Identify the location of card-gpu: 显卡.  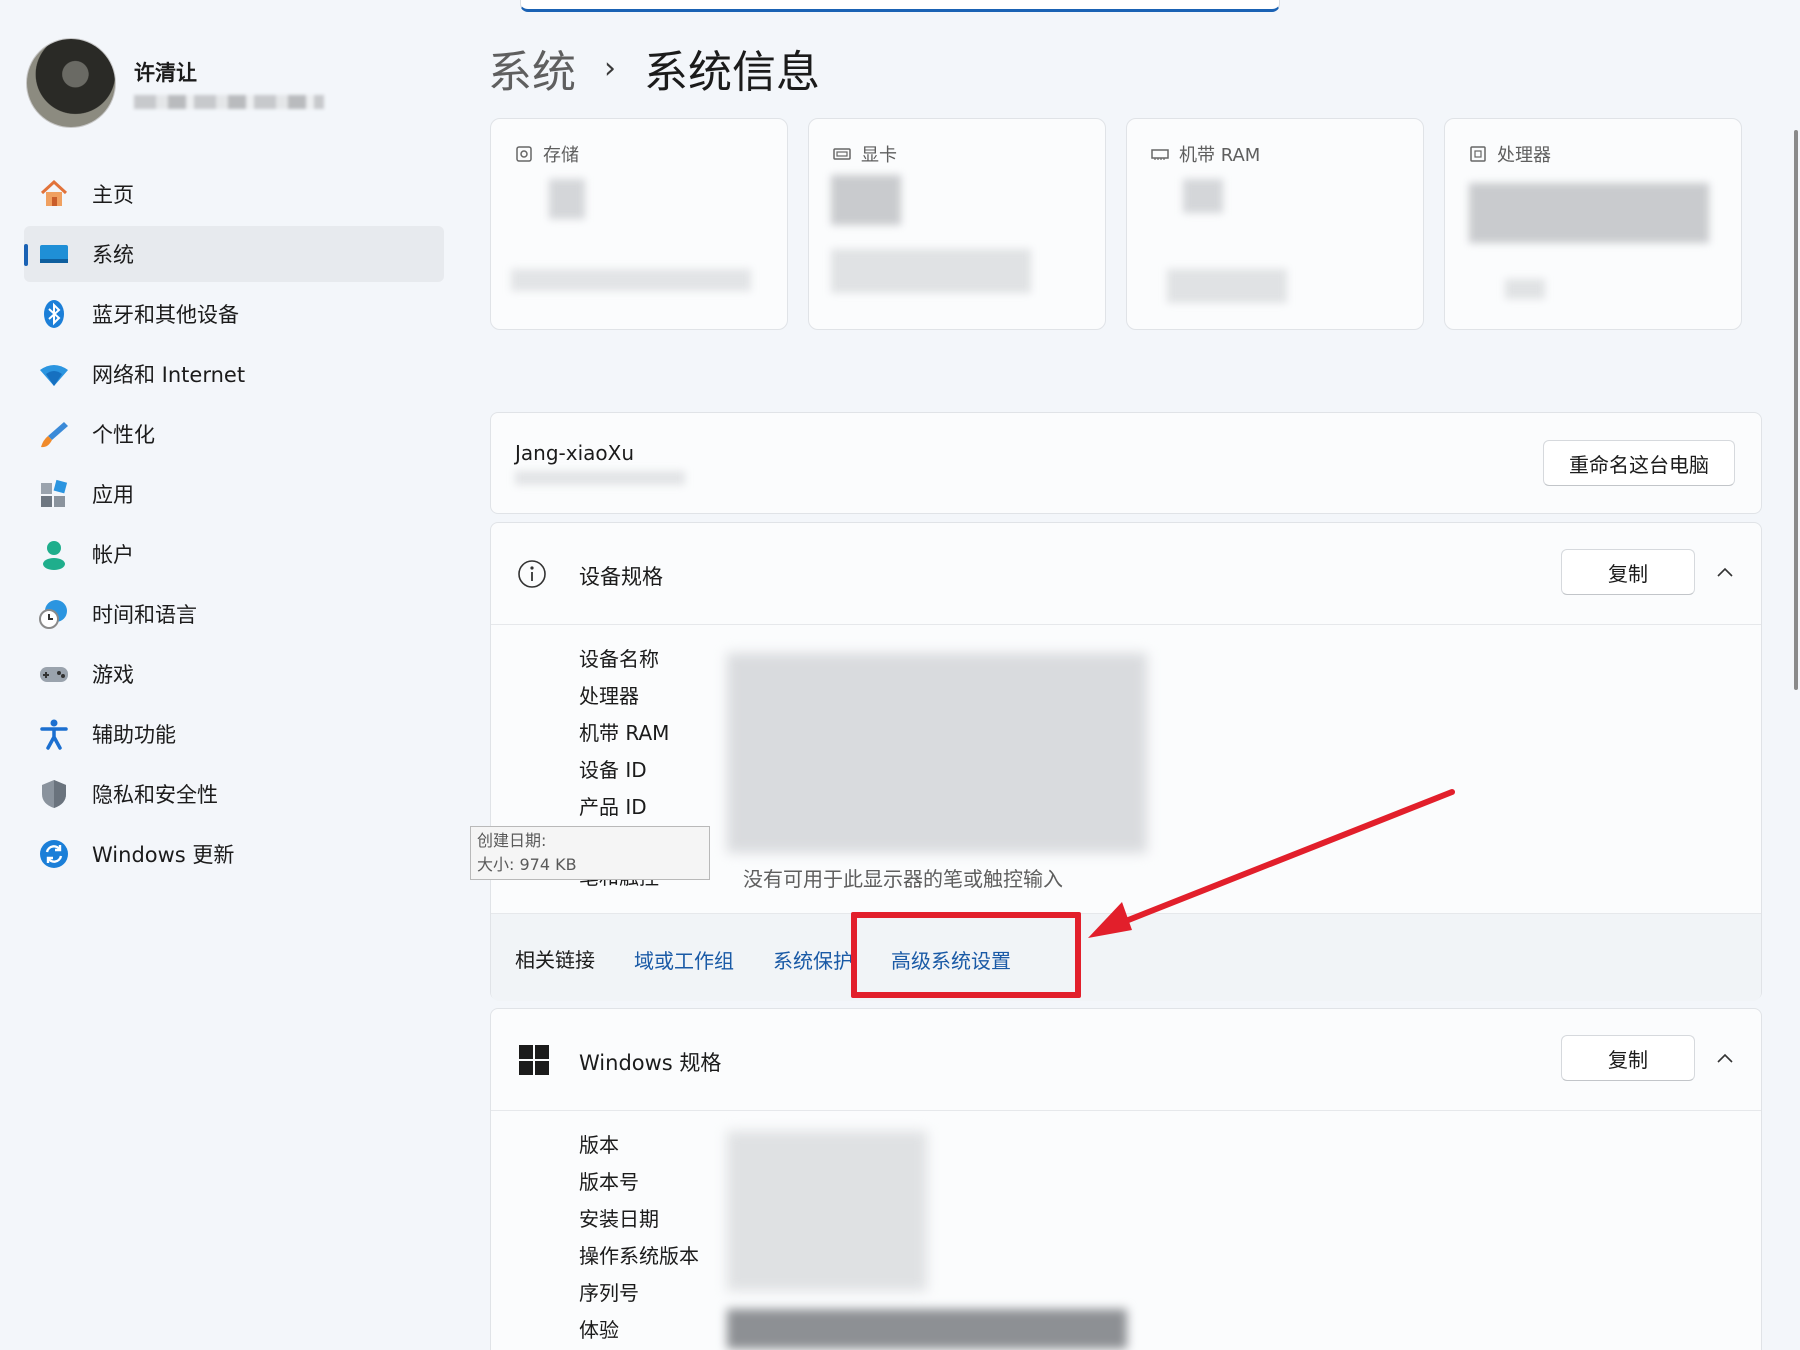
(957, 224).